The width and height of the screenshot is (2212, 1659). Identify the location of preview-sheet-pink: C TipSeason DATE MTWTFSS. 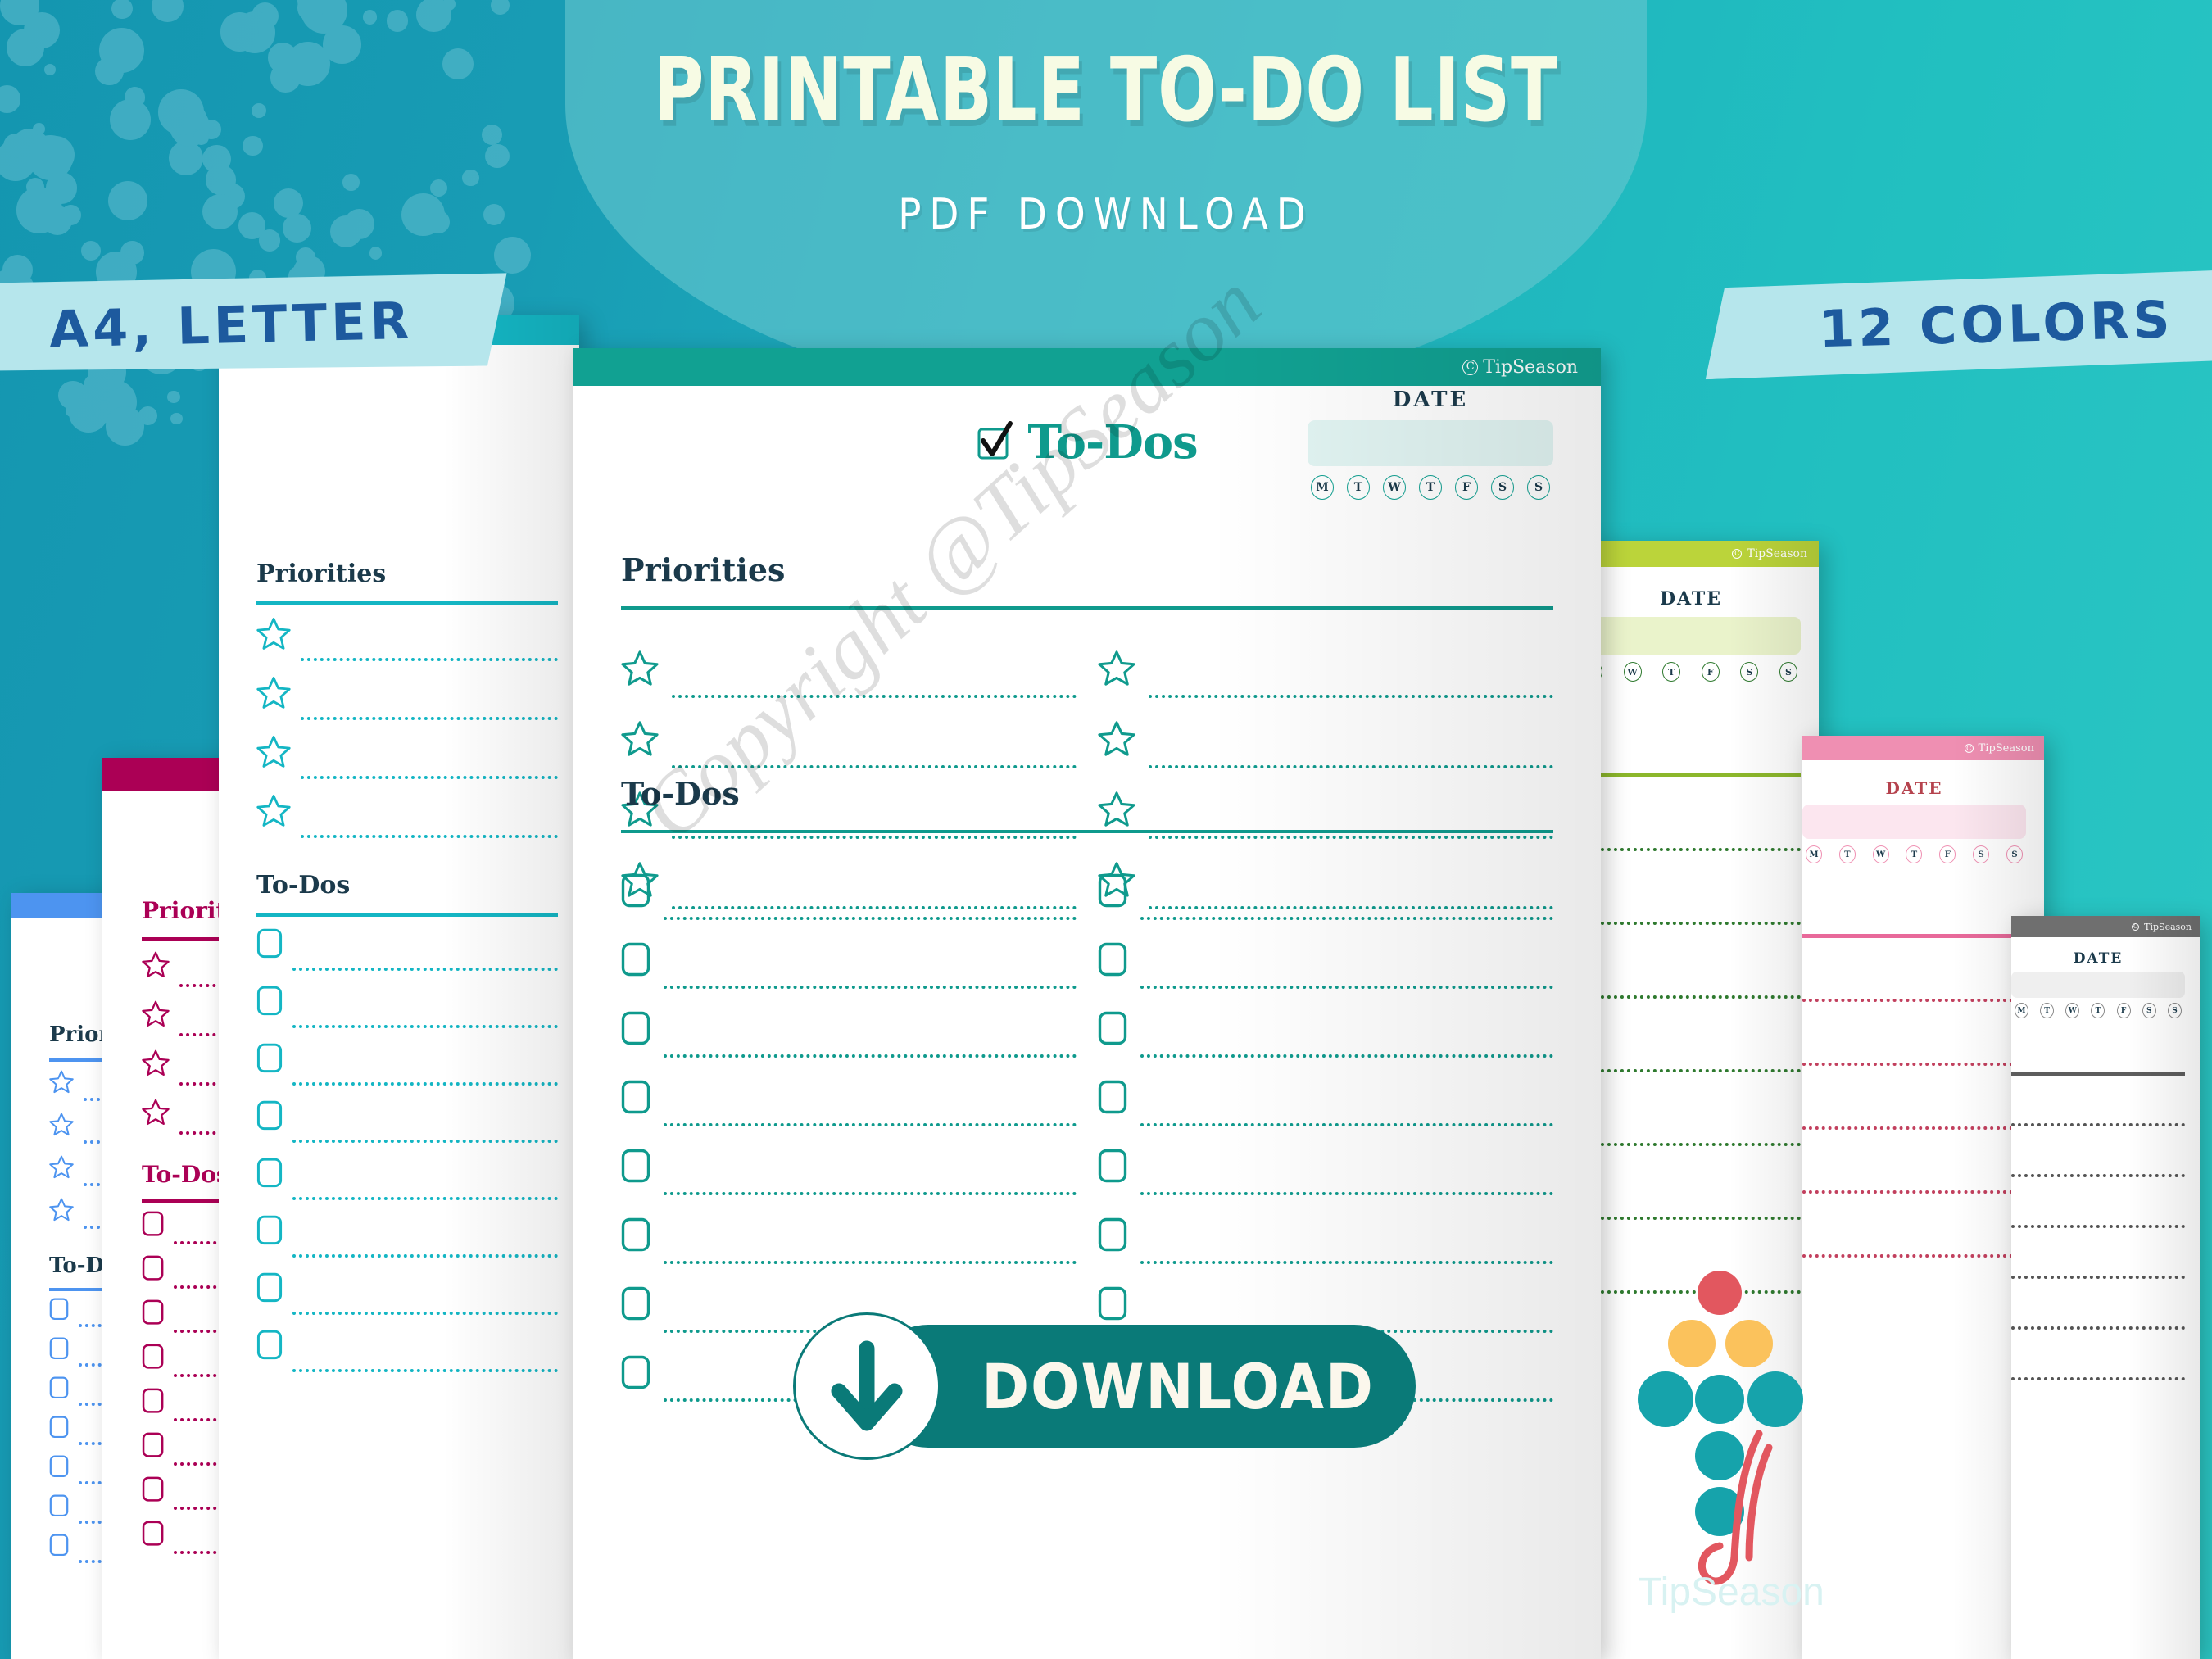
(1923, 1197).